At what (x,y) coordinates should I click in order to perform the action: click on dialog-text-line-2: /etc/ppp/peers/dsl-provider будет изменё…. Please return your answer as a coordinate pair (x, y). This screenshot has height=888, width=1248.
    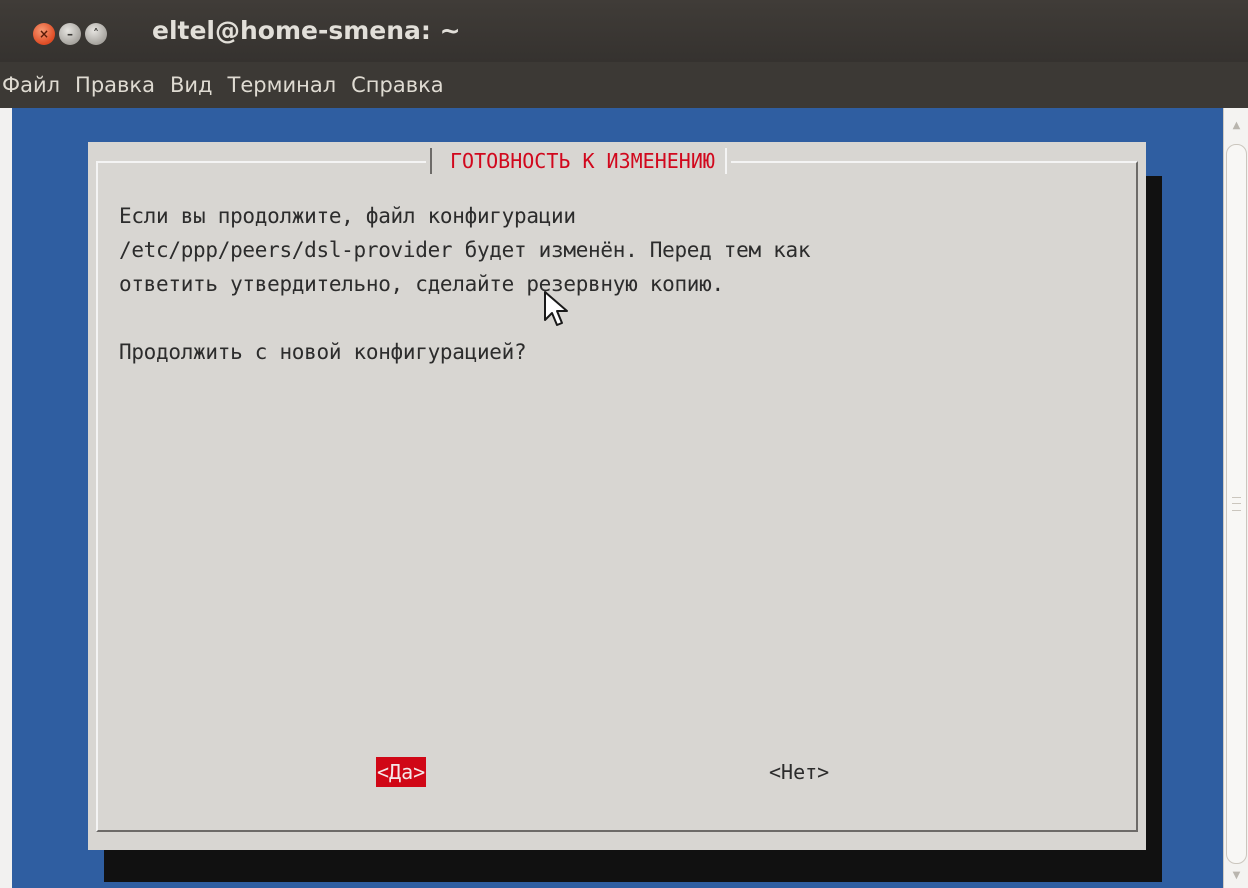
    Looking at the image, I should click on (465, 250).